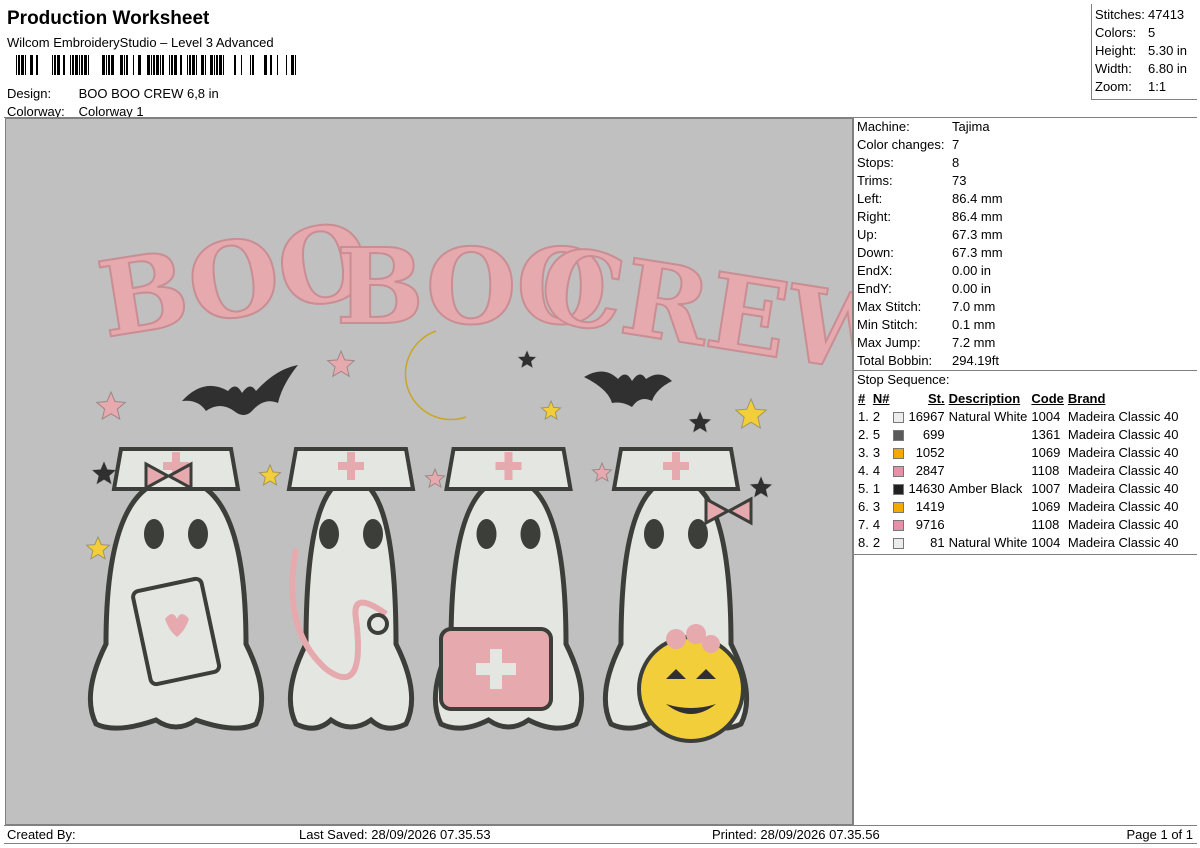 The image size is (1200, 848). Describe the element at coordinates (29, 93) in the screenshot. I see `design-label: Design:` at that location.